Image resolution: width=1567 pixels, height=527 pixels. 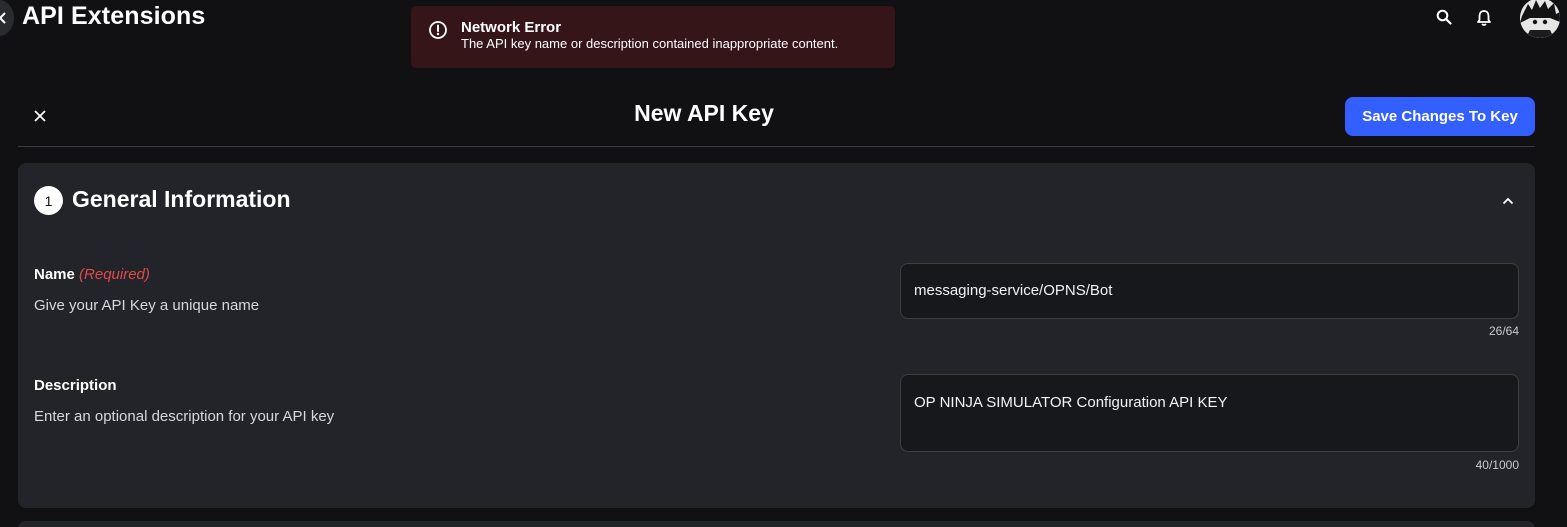 What do you see at coordinates (1497, 465) in the screenshot?
I see `description-char-counter: 40/1000` at bounding box center [1497, 465].